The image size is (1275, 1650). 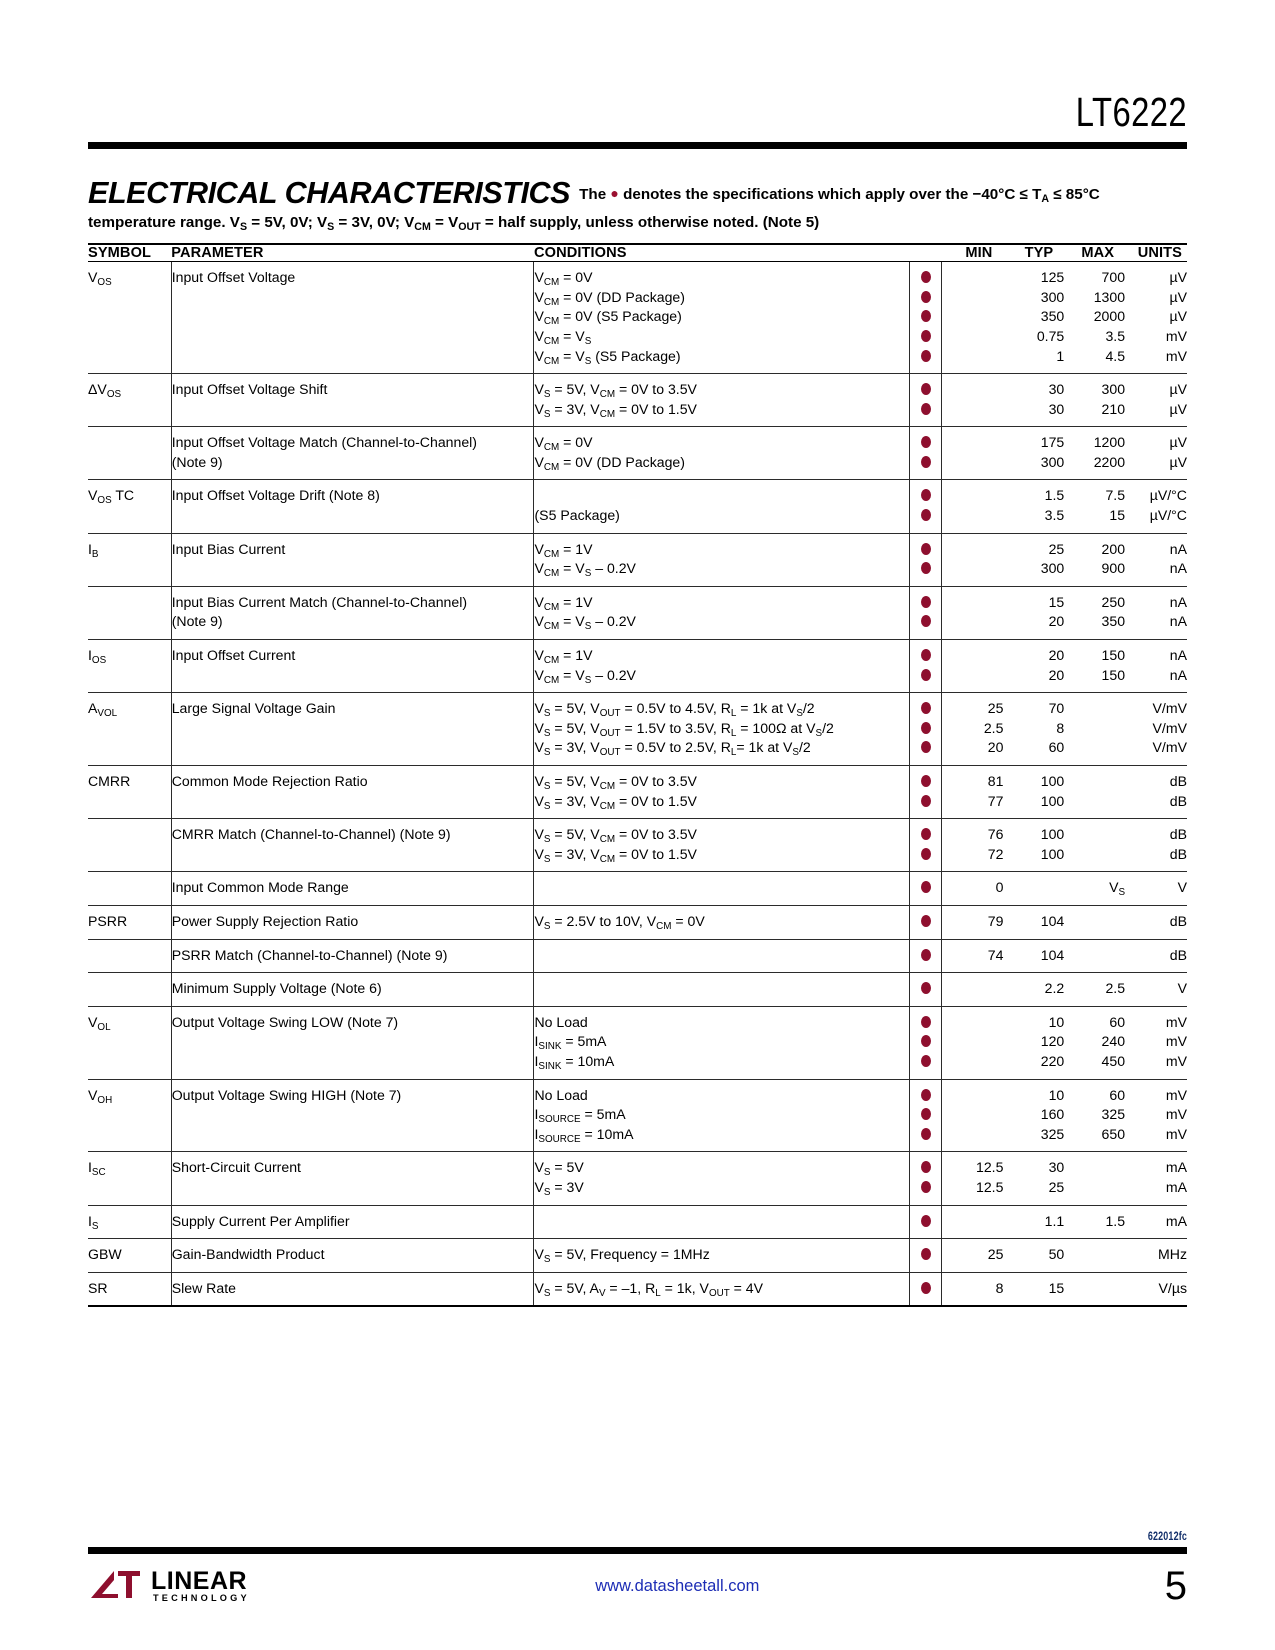 I want to click on cell-max: 150 150, so click(x=1095, y=666).